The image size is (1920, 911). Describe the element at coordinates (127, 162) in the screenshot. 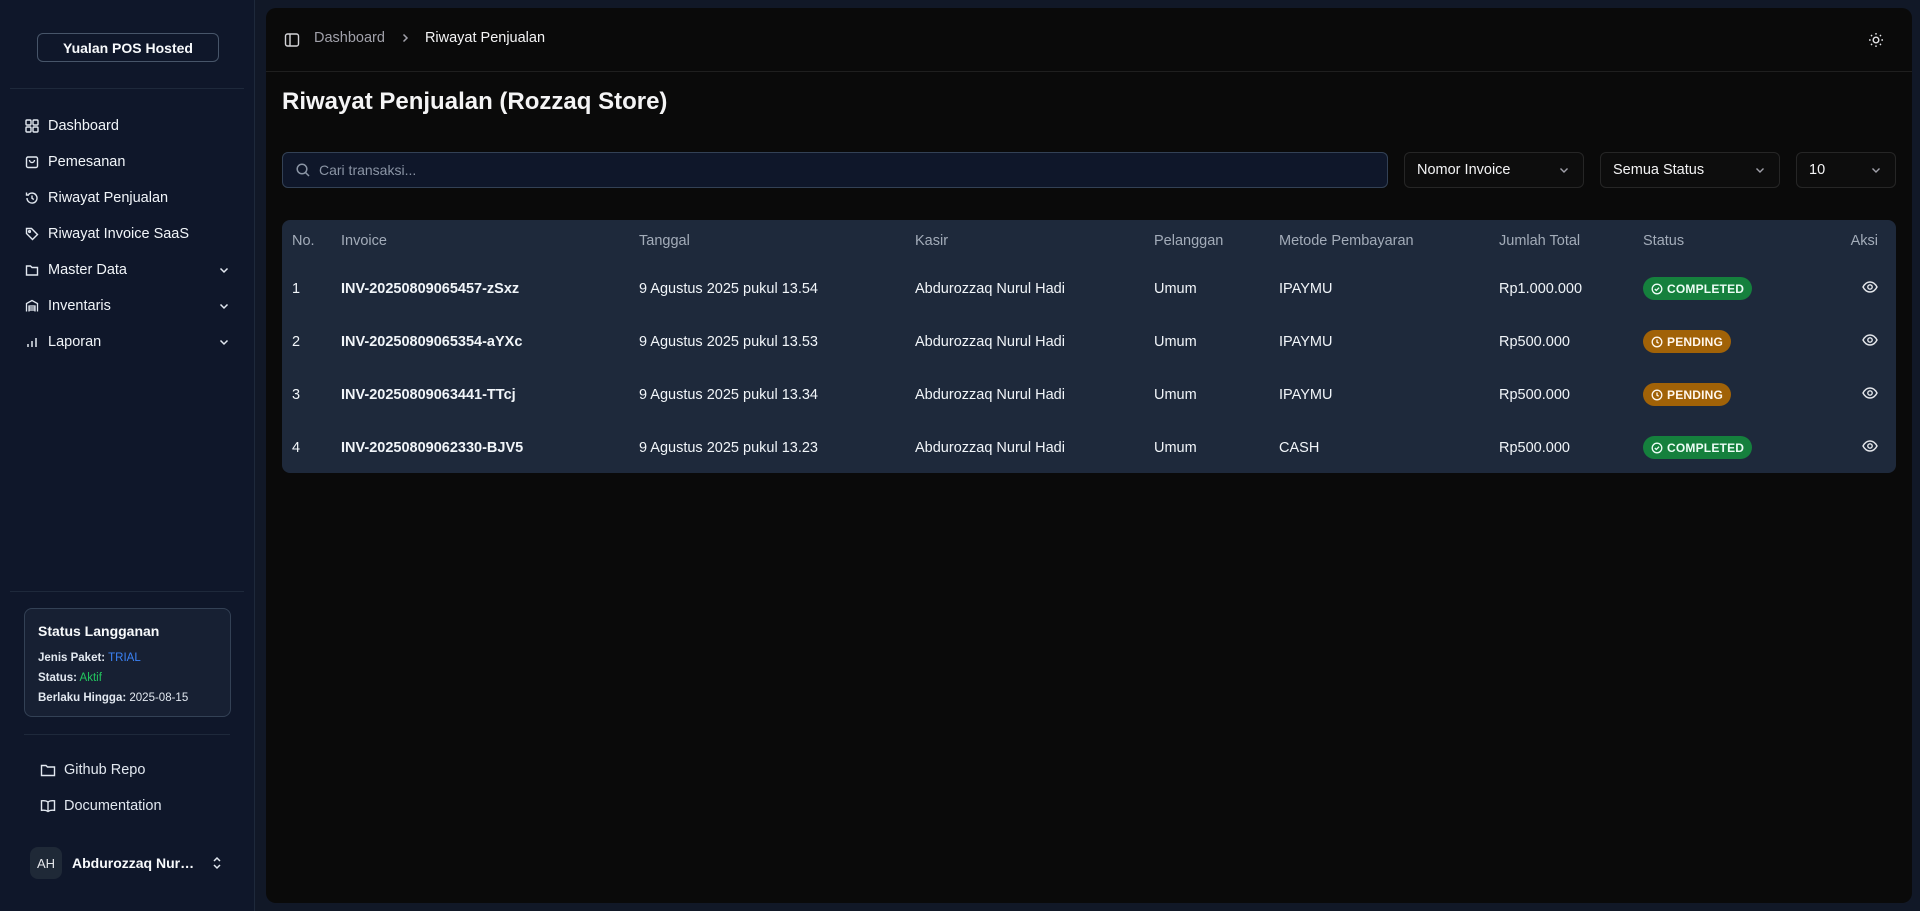

I see `sidebar-item-pemesanan: Pemesanan` at that location.